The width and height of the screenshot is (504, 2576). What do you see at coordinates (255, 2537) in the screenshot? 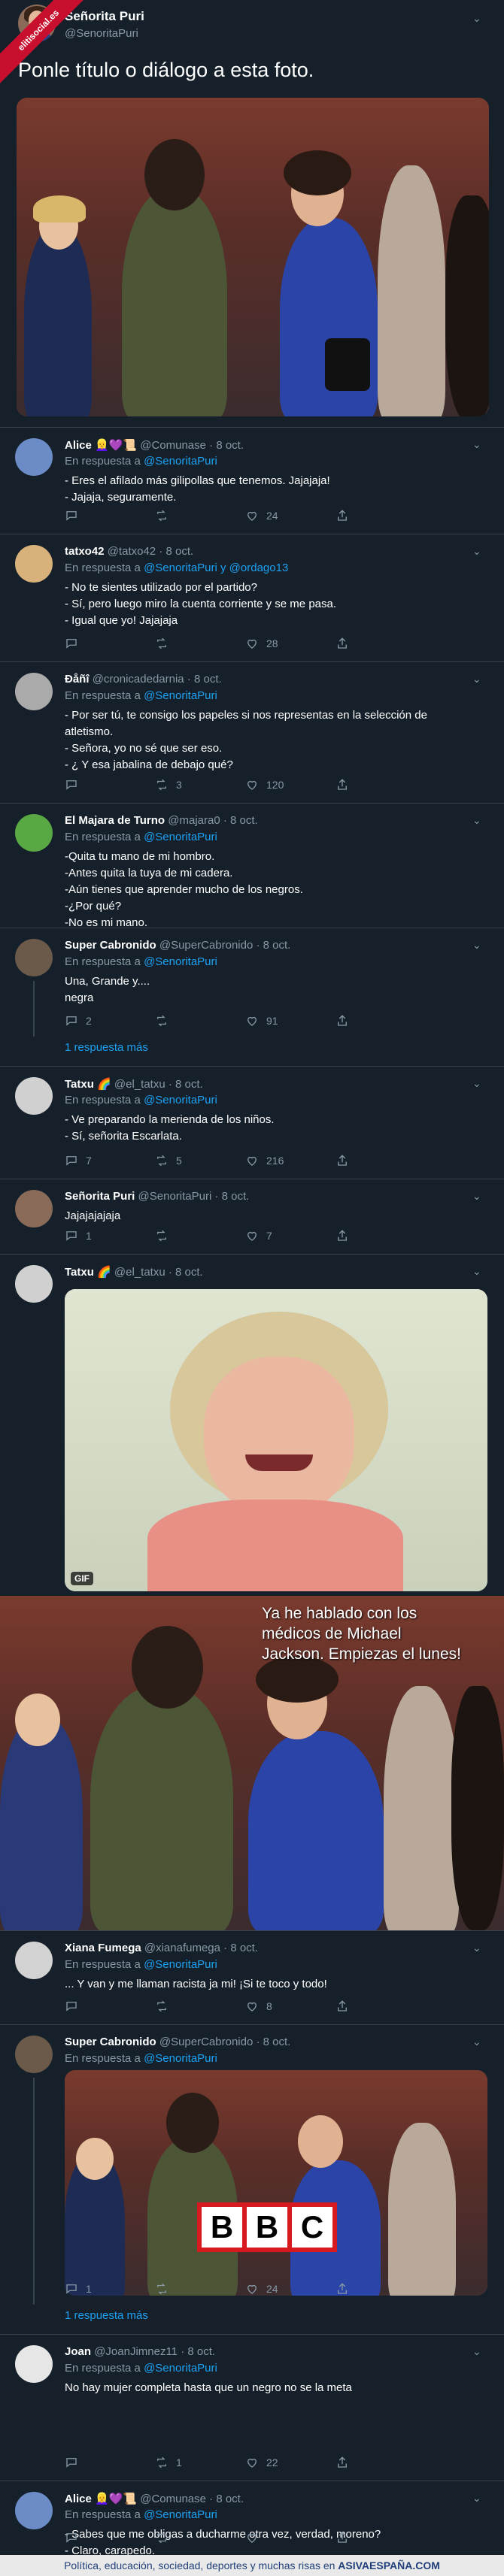
I see `like-button` at bounding box center [255, 2537].